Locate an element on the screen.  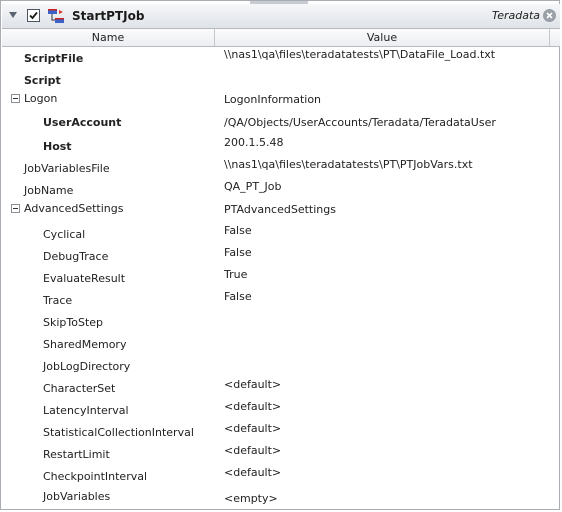
property-name: UserAccount is located at coordinates (82, 122).